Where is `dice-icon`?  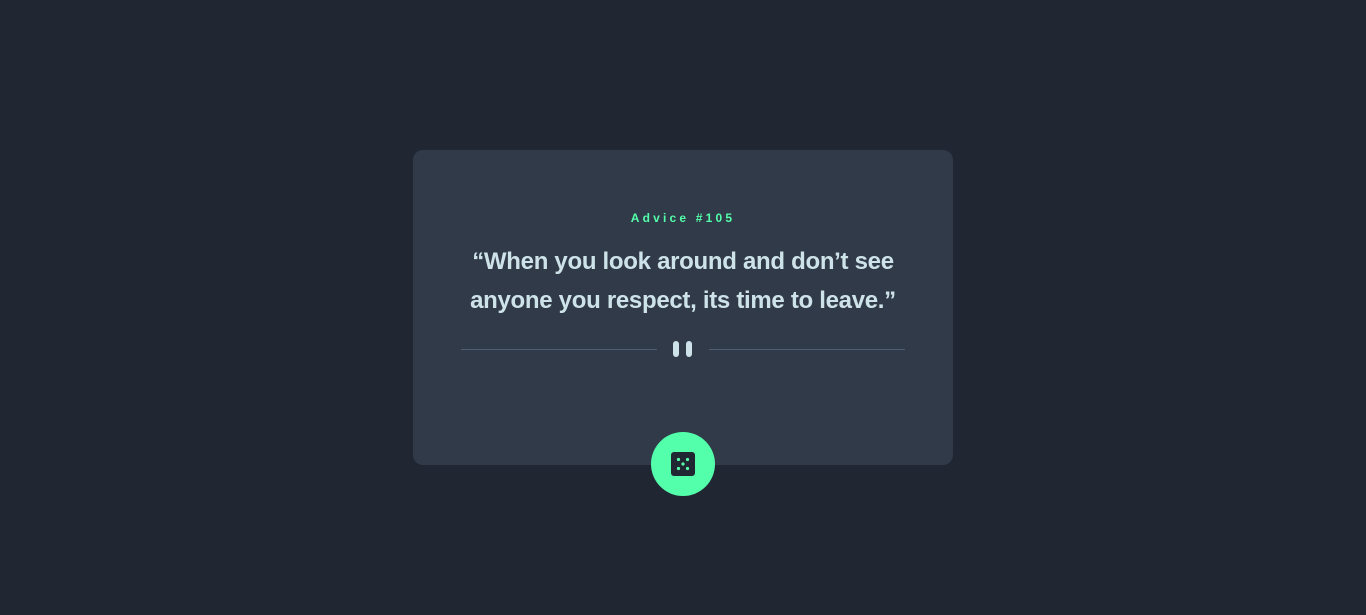
dice-icon is located at coordinates (683, 464).